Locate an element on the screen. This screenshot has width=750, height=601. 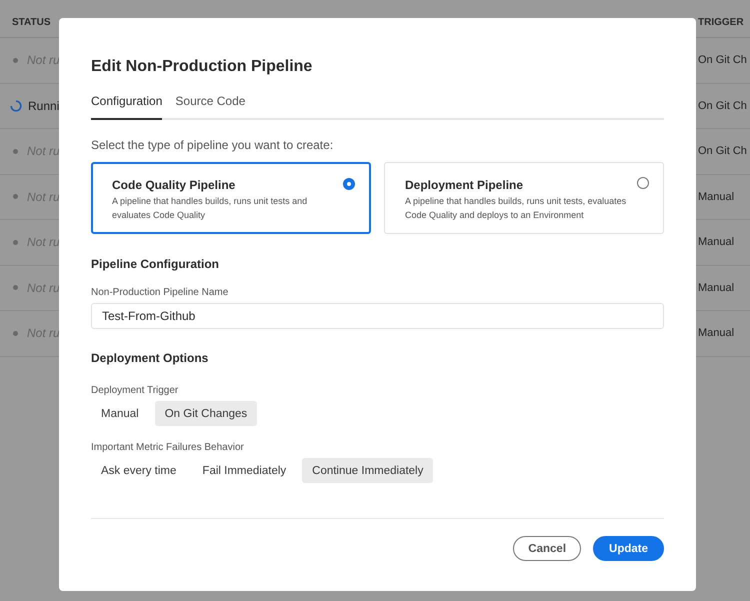
cancel-button: Cancel is located at coordinates (547, 548).